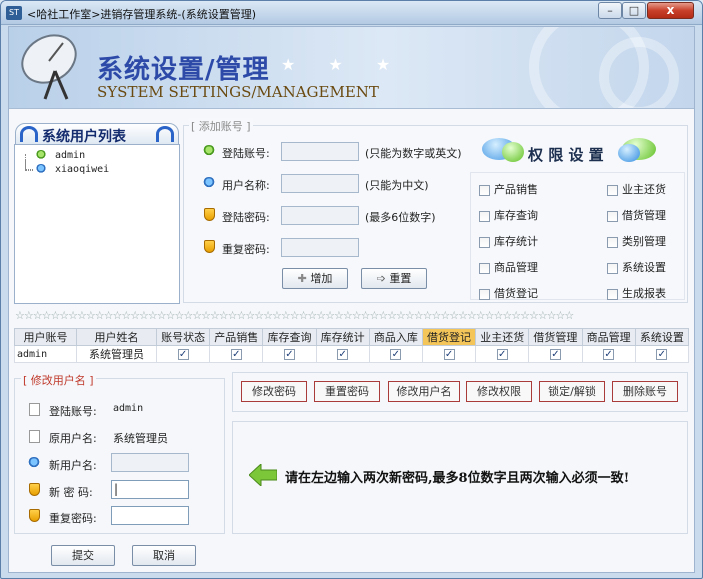  Describe the element at coordinates (413, 153) in the screenshot. I see `login-account-hint: (只能为数字或英文)` at that location.